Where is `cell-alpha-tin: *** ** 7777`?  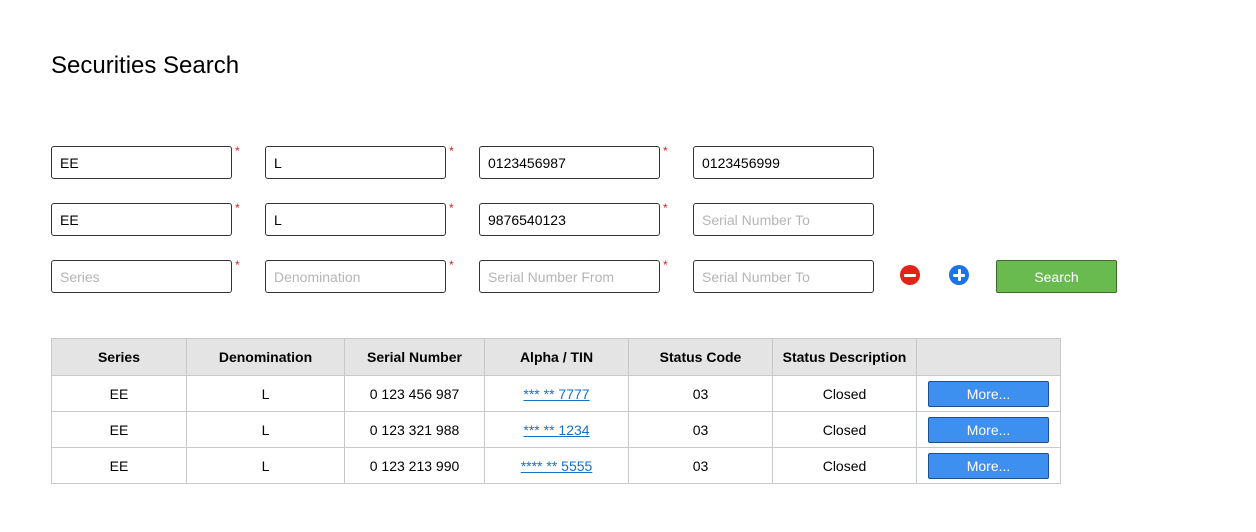 cell-alpha-tin: *** ** 7777 is located at coordinates (556, 393).